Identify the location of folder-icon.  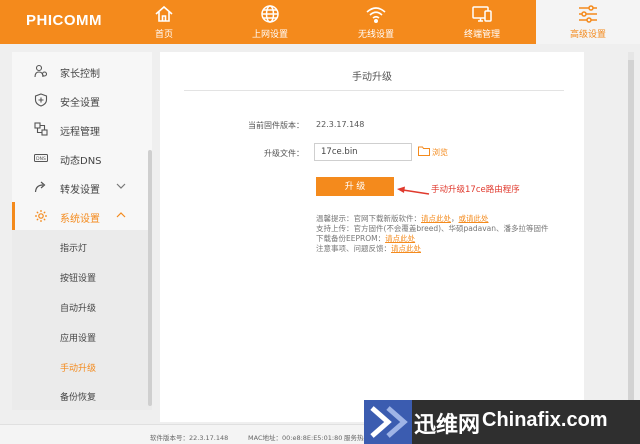
(424, 152).